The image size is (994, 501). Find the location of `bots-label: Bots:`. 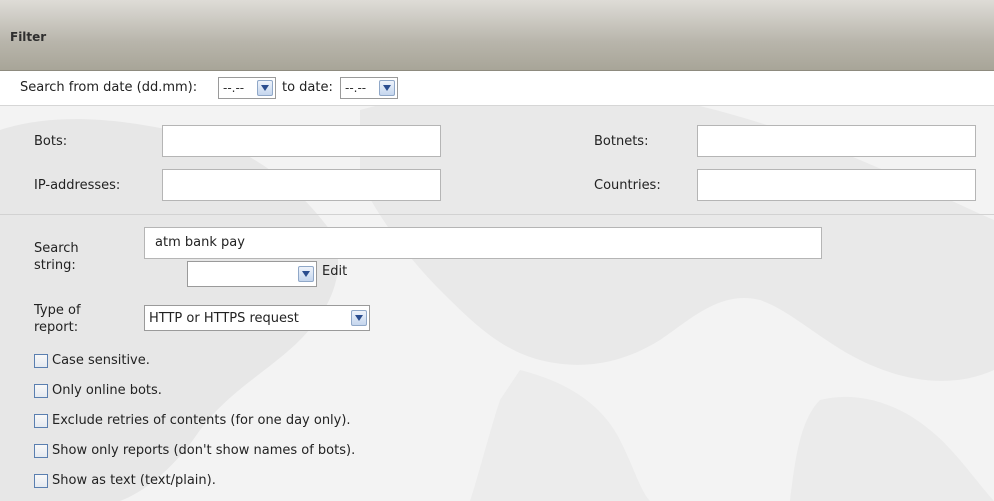

bots-label: Bots: is located at coordinates (51, 141).